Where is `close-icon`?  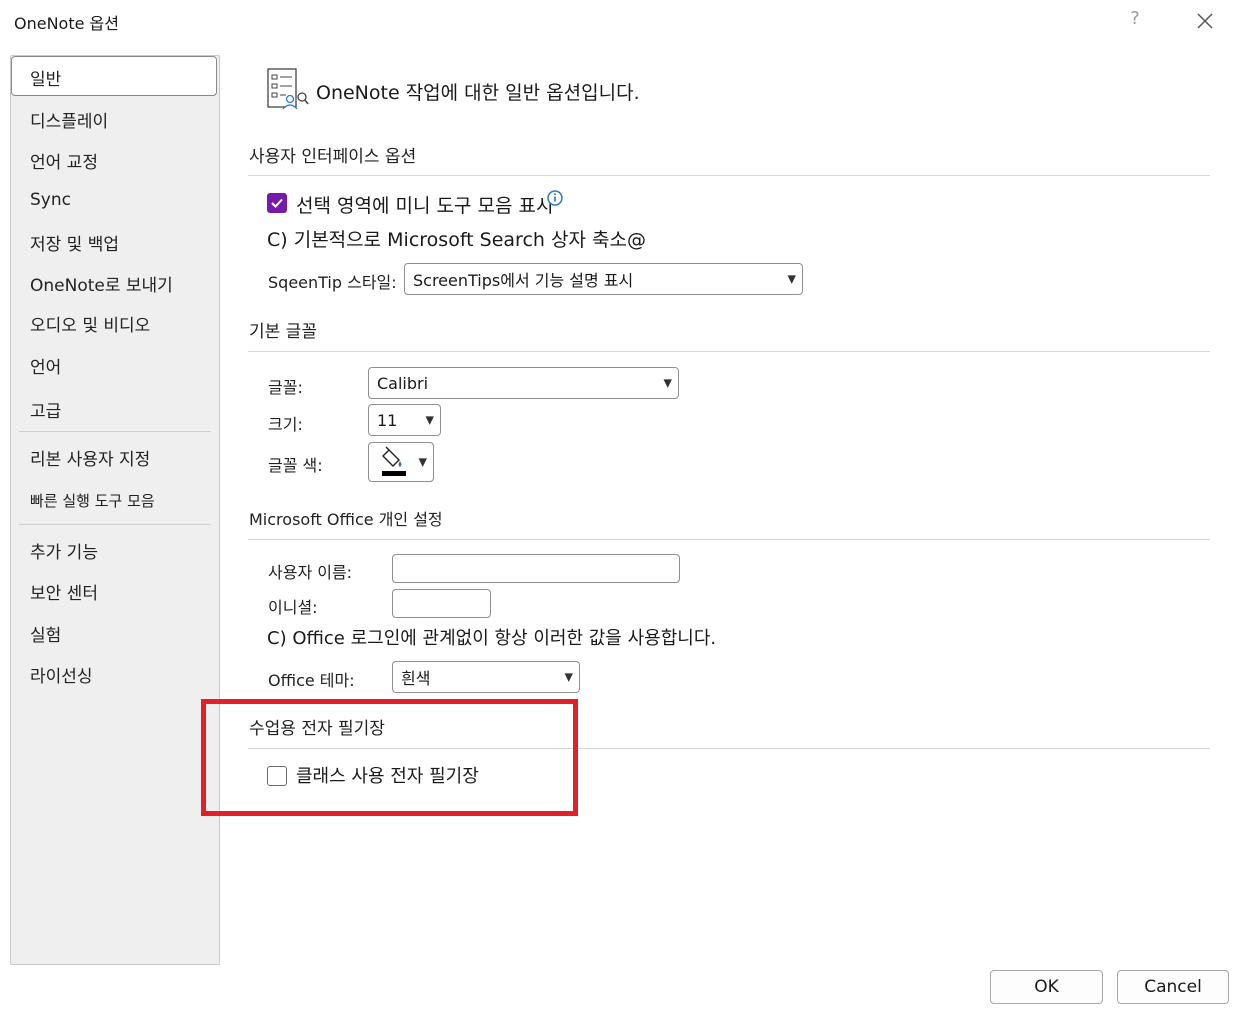 close-icon is located at coordinates (1205, 21).